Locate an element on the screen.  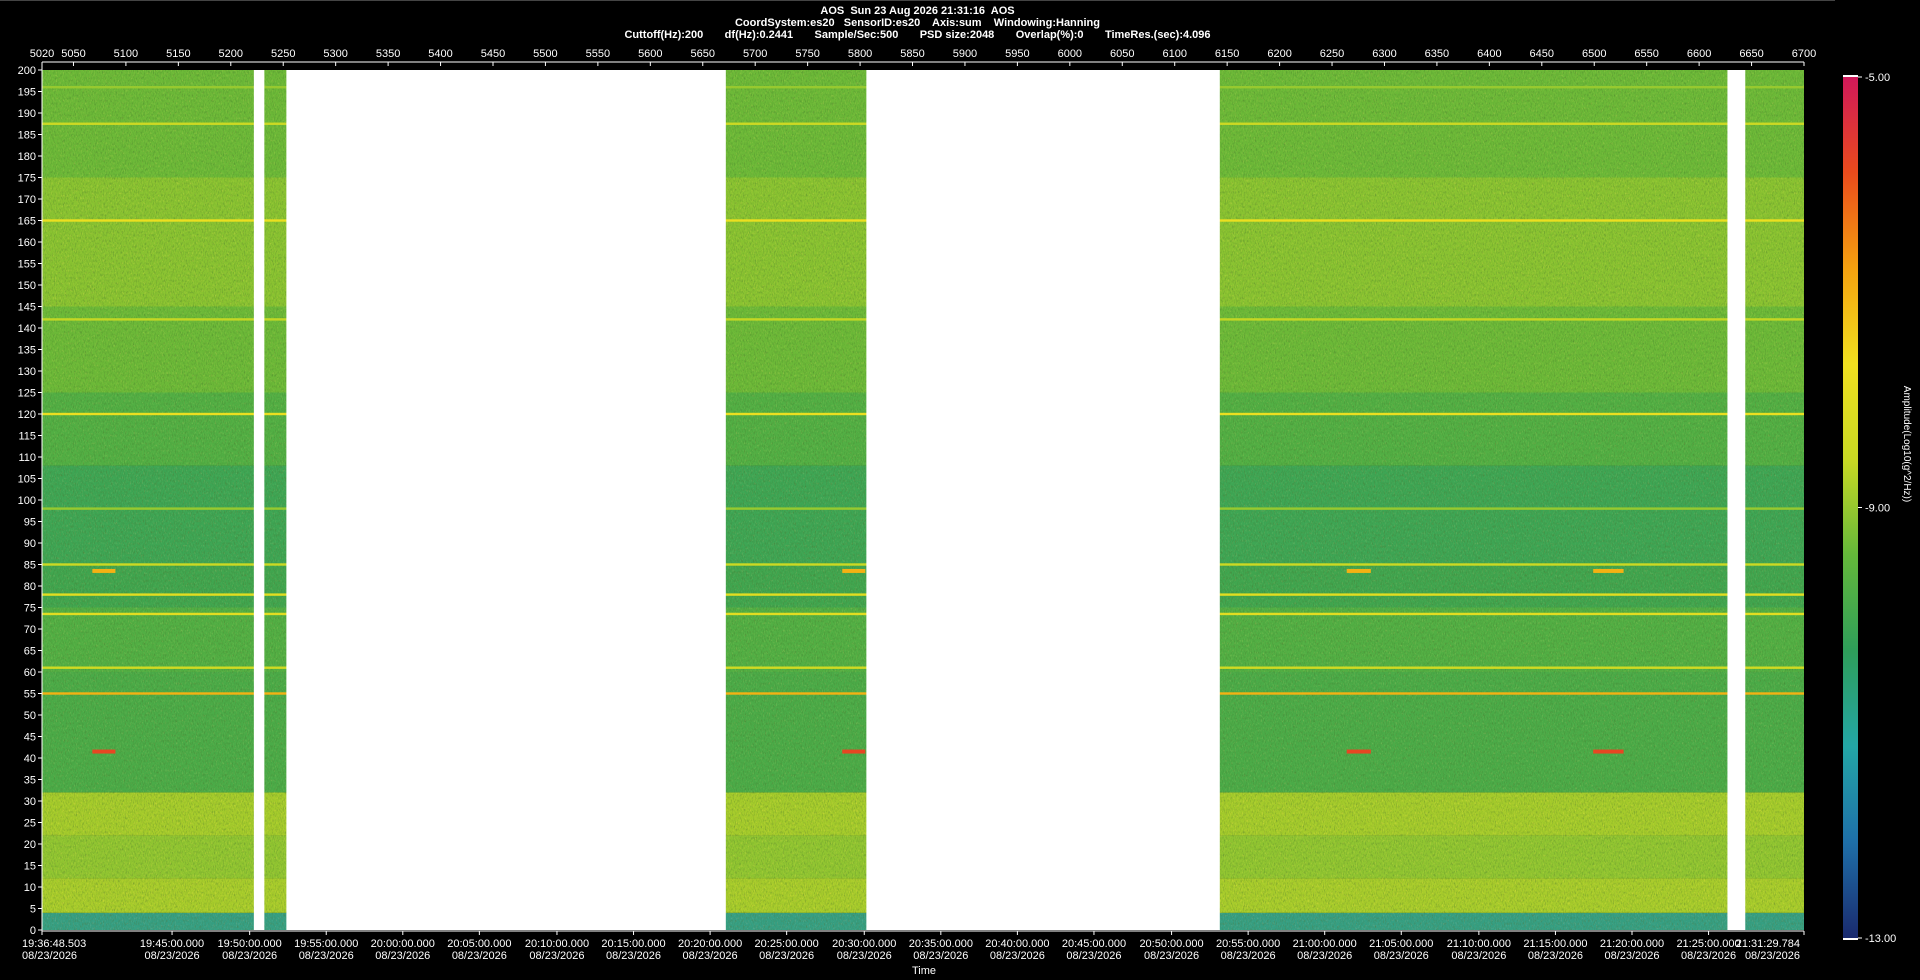
top-tick-label: 5250 is located at coordinates (283, 54).